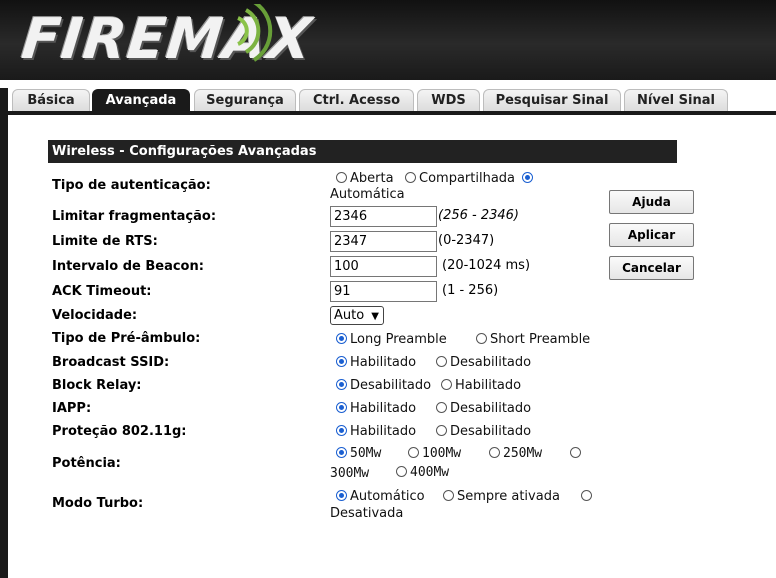  Describe the element at coordinates (483, 362) in the screenshot. I see `ssid-option-desabilitado: Desabilitado` at that location.